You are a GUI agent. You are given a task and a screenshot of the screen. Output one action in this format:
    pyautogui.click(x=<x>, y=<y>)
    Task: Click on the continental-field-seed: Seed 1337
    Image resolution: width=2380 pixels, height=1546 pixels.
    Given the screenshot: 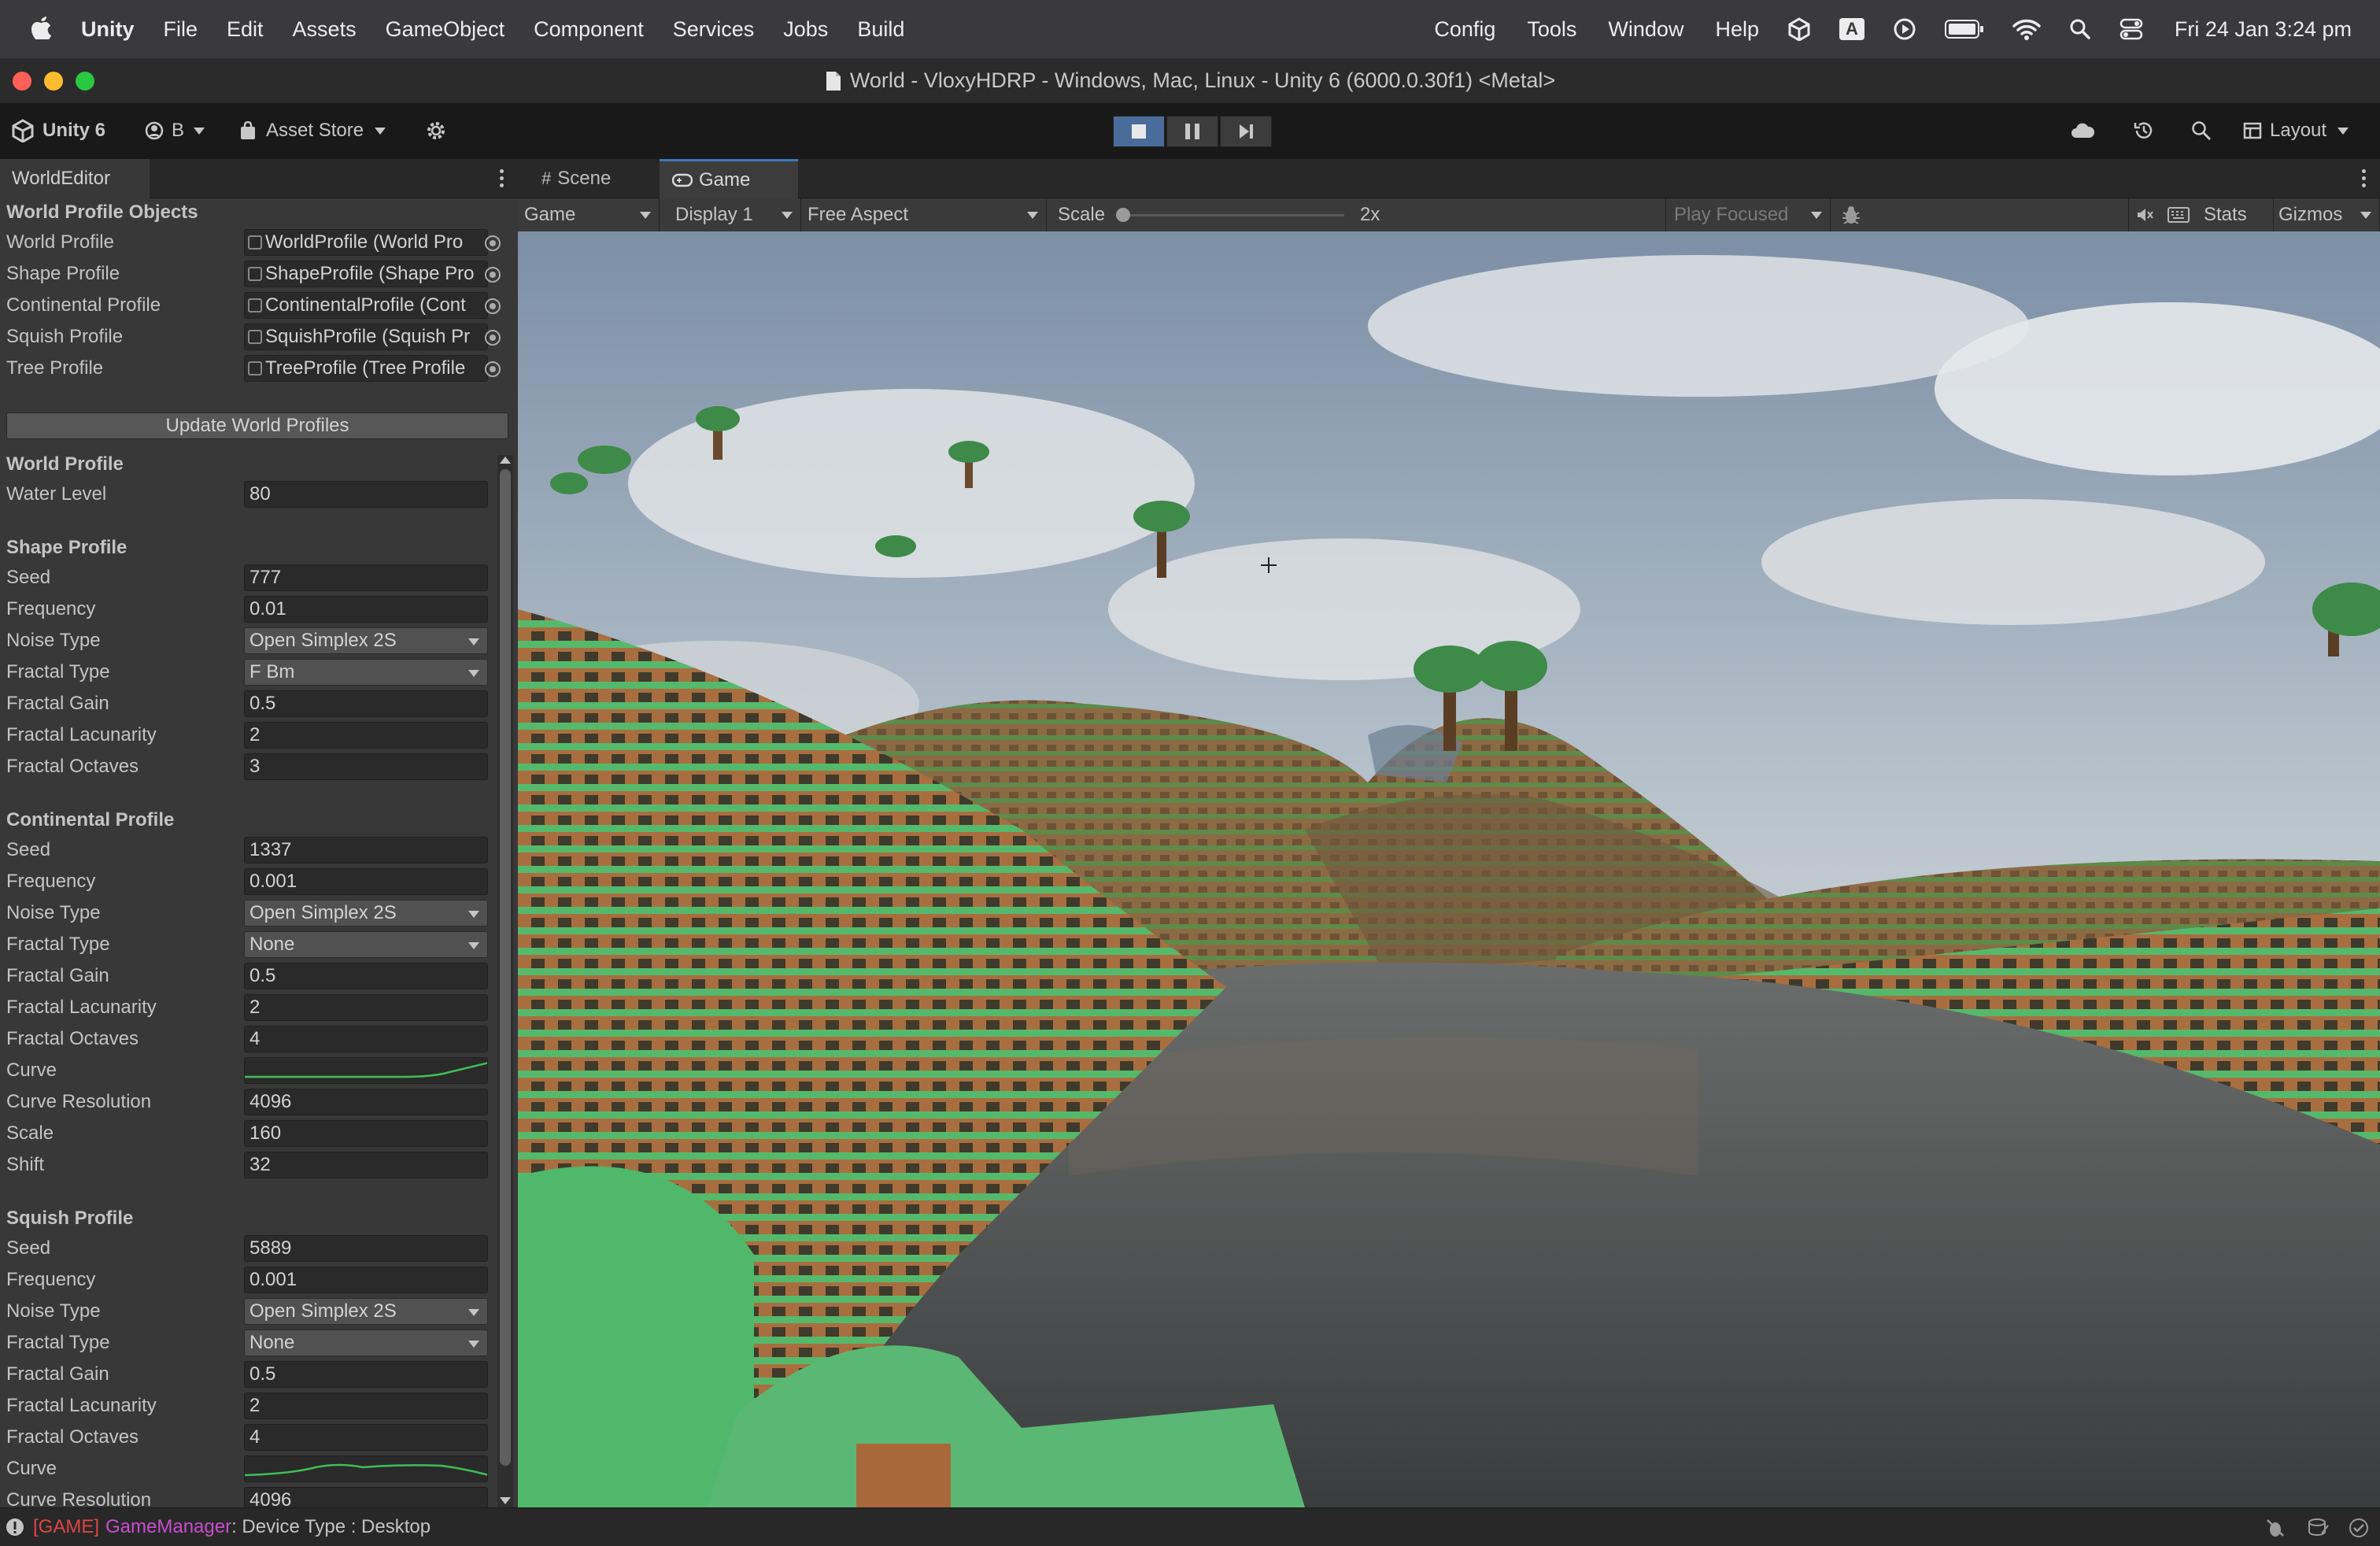 What is the action you would take?
    pyautogui.click(x=256, y=850)
    